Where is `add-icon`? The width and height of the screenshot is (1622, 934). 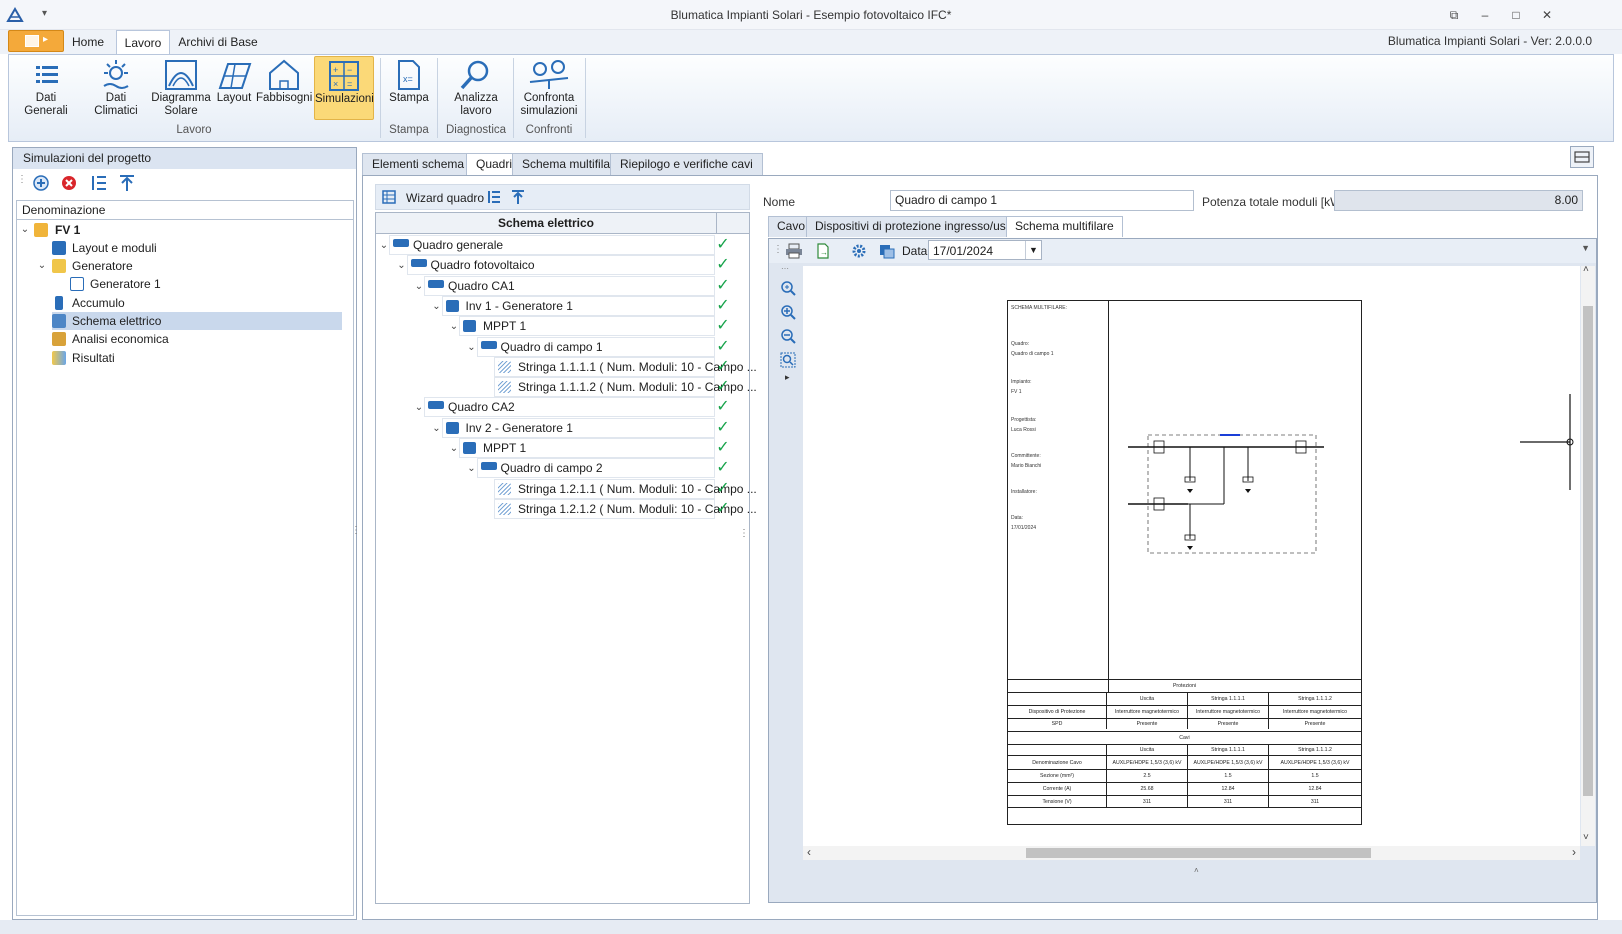
add-icon is located at coordinates (41, 183).